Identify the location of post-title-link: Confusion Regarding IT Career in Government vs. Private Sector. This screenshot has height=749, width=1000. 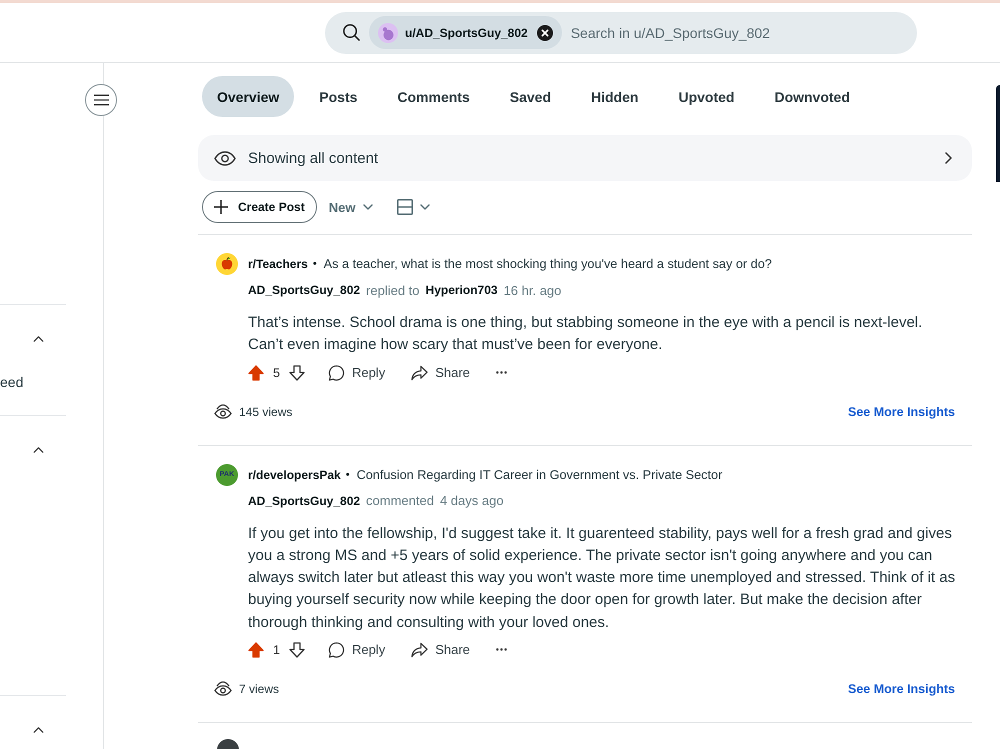
(539, 475).